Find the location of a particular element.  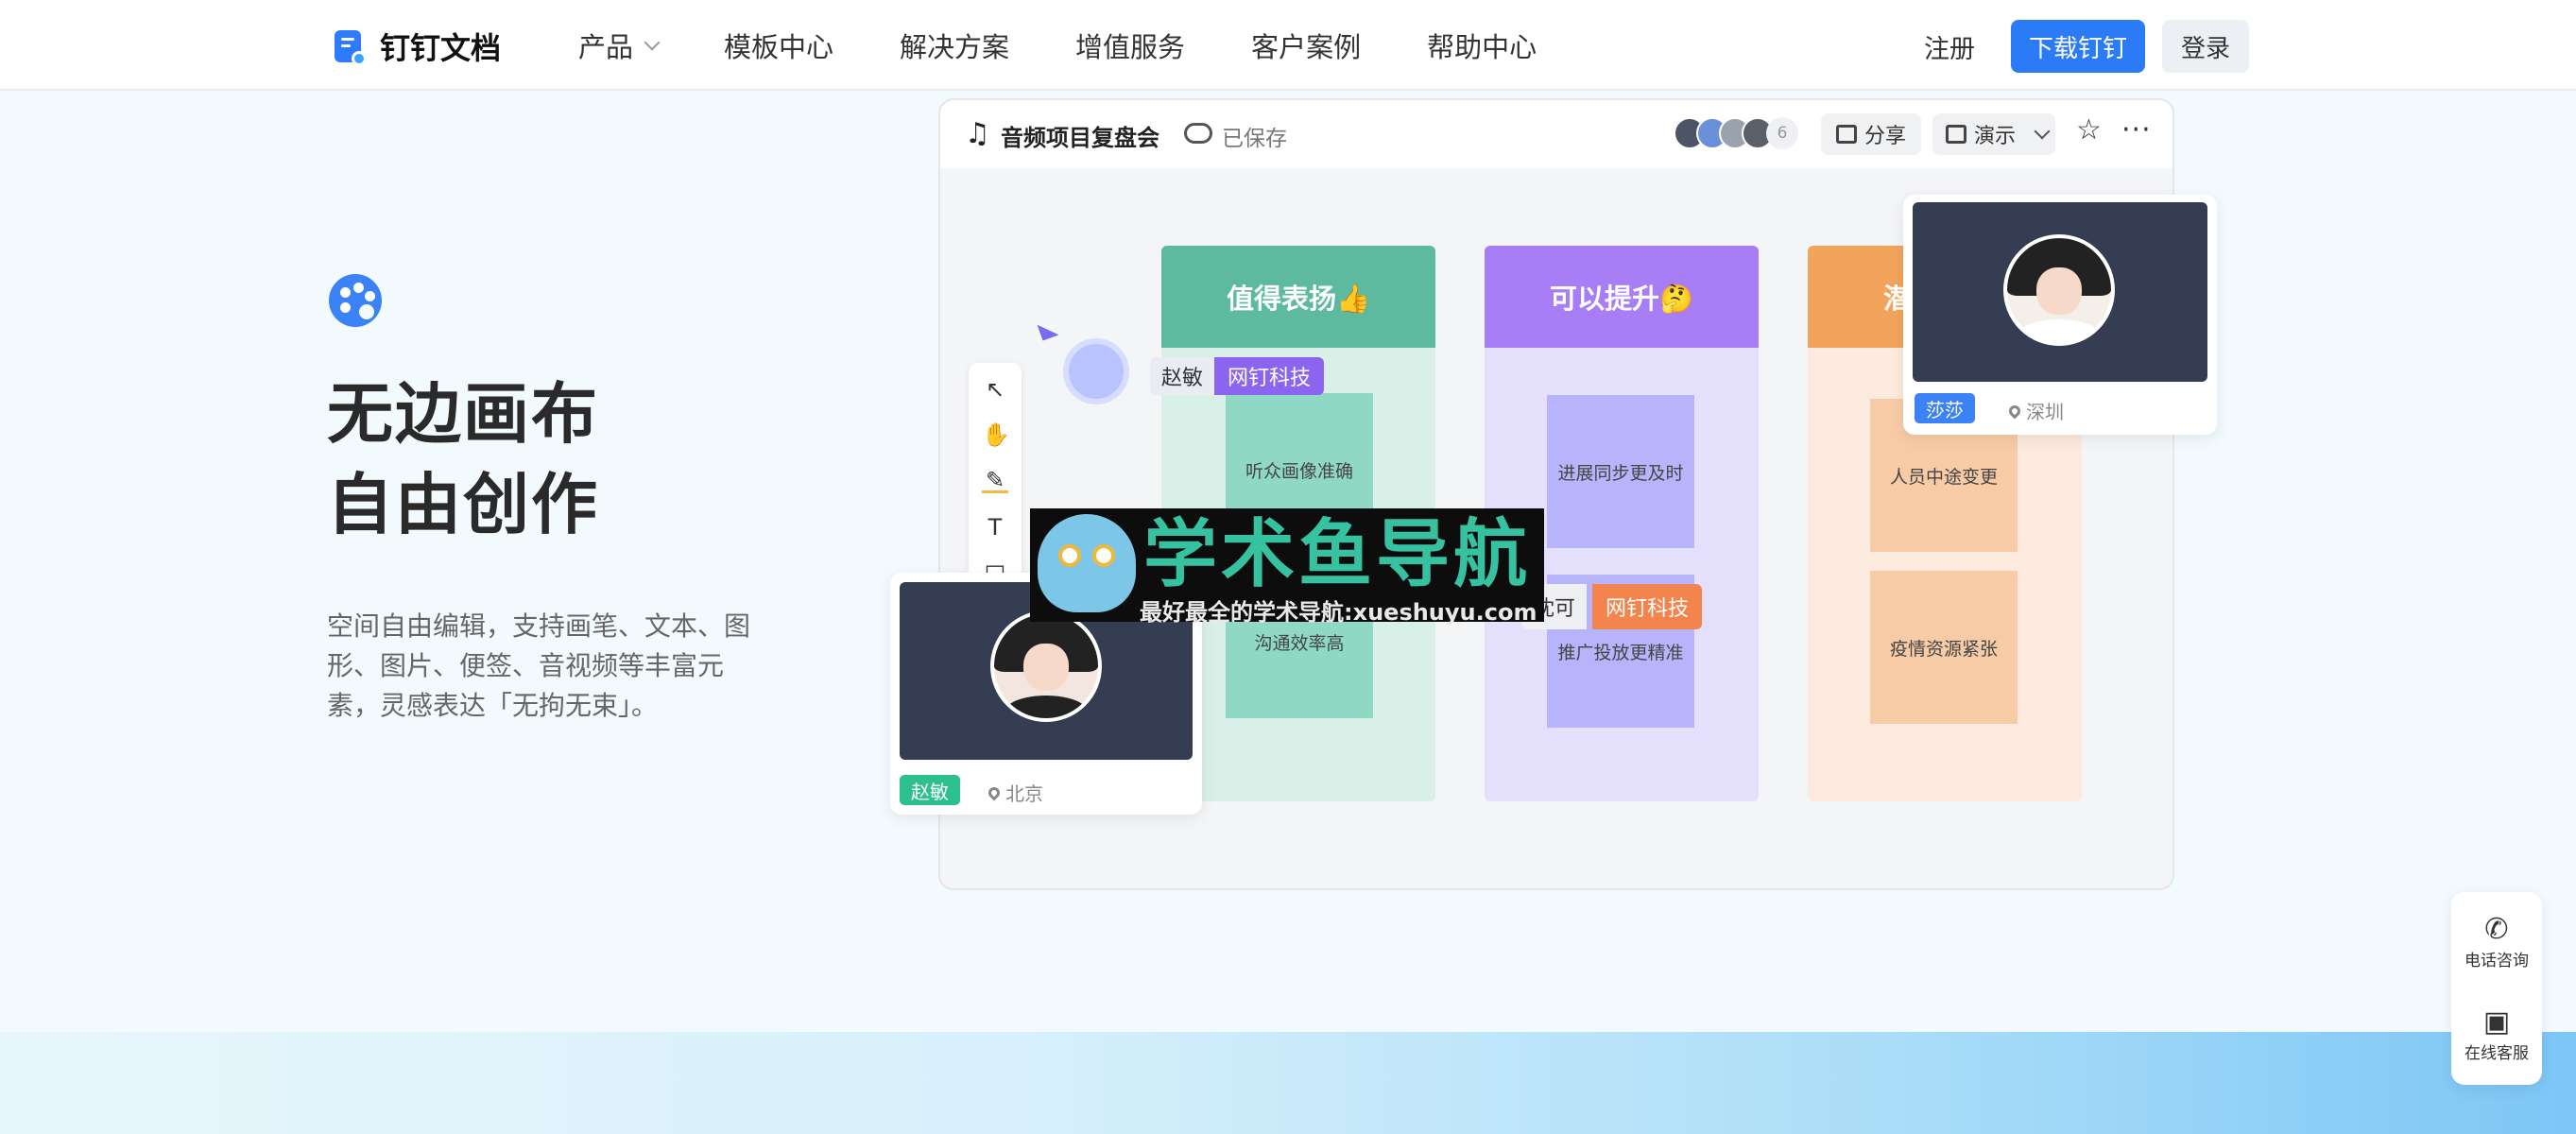

palette-icon is located at coordinates (355, 300).